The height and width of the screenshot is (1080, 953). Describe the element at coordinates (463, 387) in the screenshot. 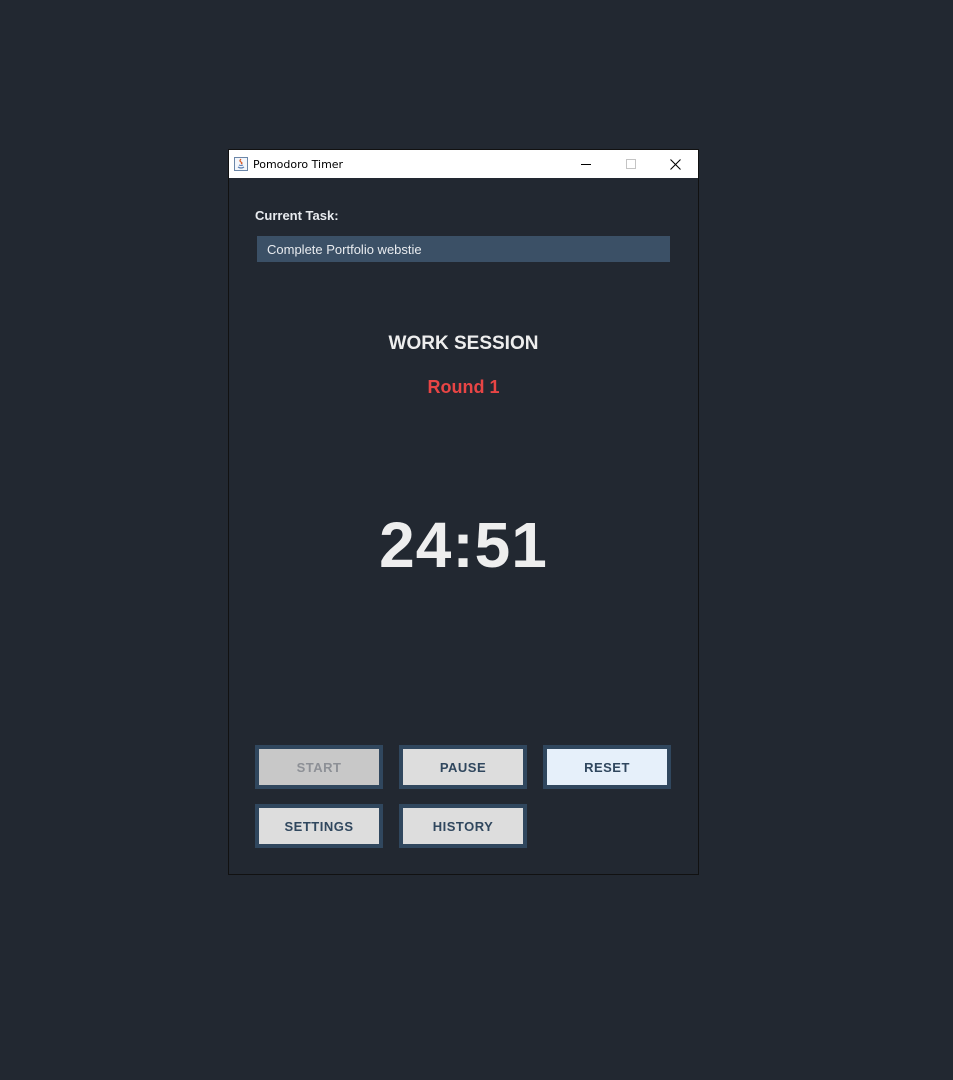

I see `round-label: Round 1` at that location.